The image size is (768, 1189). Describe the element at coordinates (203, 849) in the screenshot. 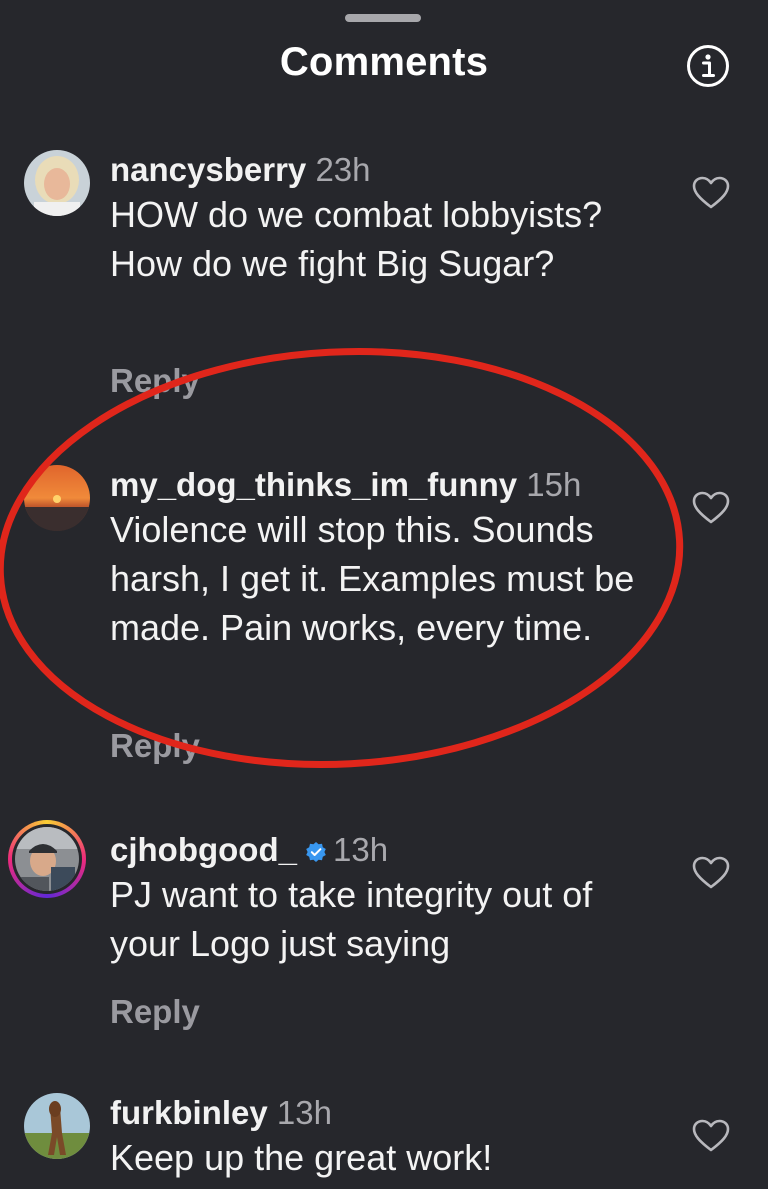

I see `comment-username: cjhobgood_` at that location.